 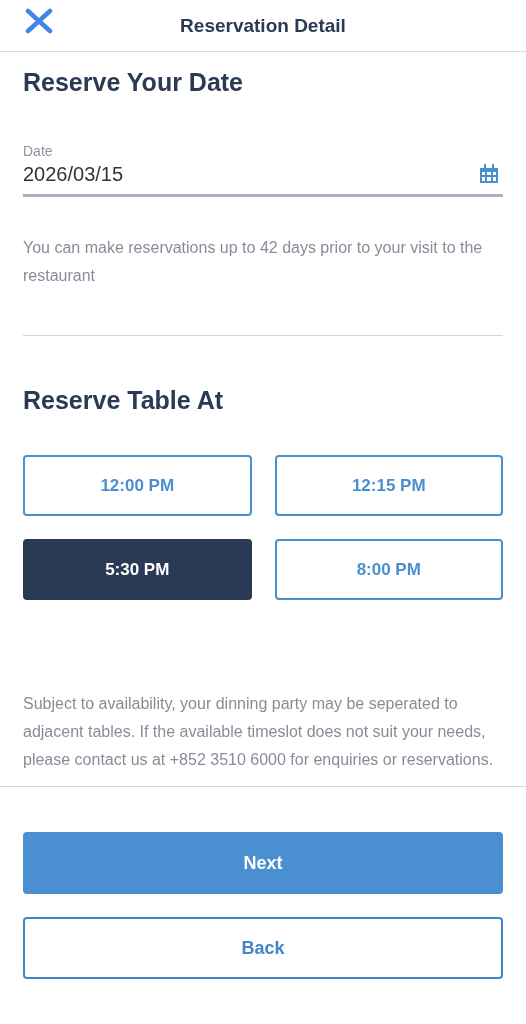 What do you see at coordinates (38, 151) in the screenshot?
I see `field-label: Date` at bounding box center [38, 151].